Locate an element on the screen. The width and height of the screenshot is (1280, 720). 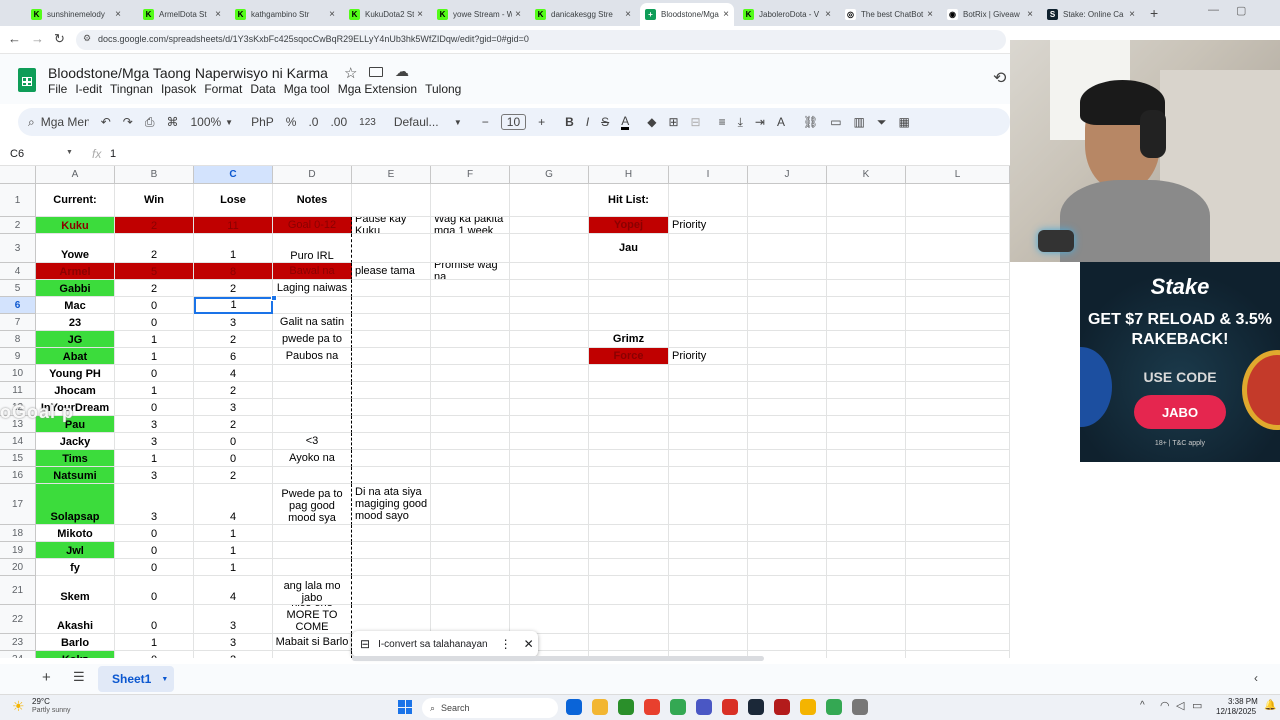
merge-cells-icon: ⊟ is located at coordinates (696, 122).